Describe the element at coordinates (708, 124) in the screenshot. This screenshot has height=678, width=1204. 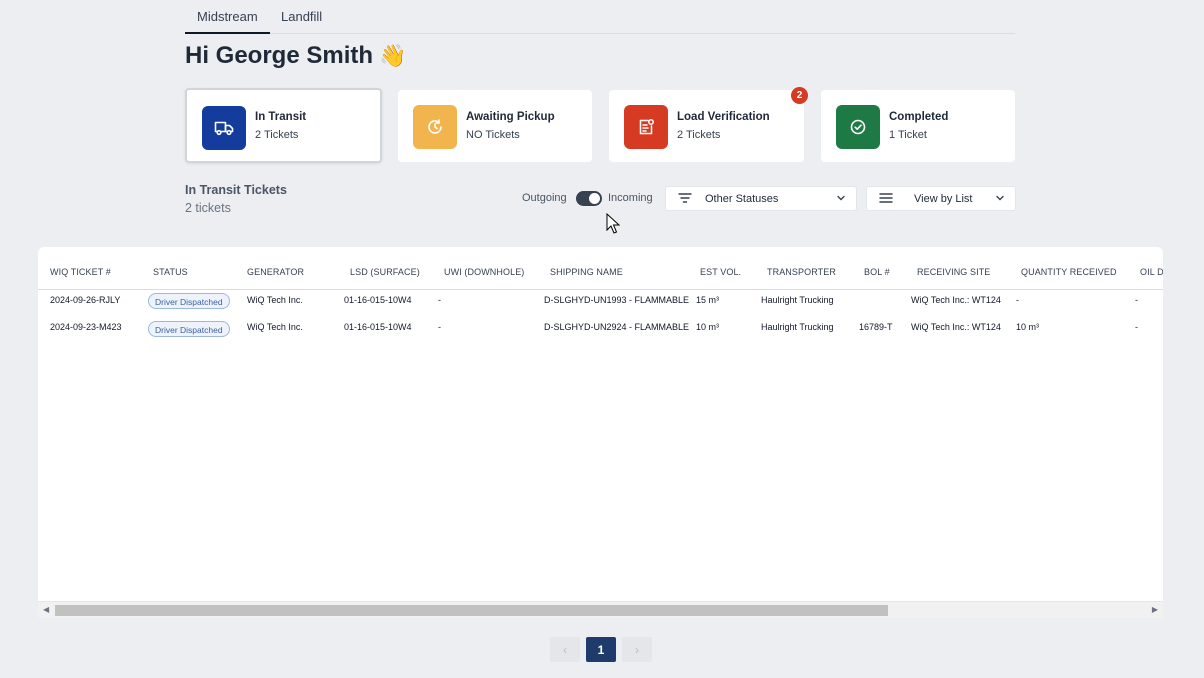
I see `card-load-verification: Load Verification 2 Tickets 2` at that location.